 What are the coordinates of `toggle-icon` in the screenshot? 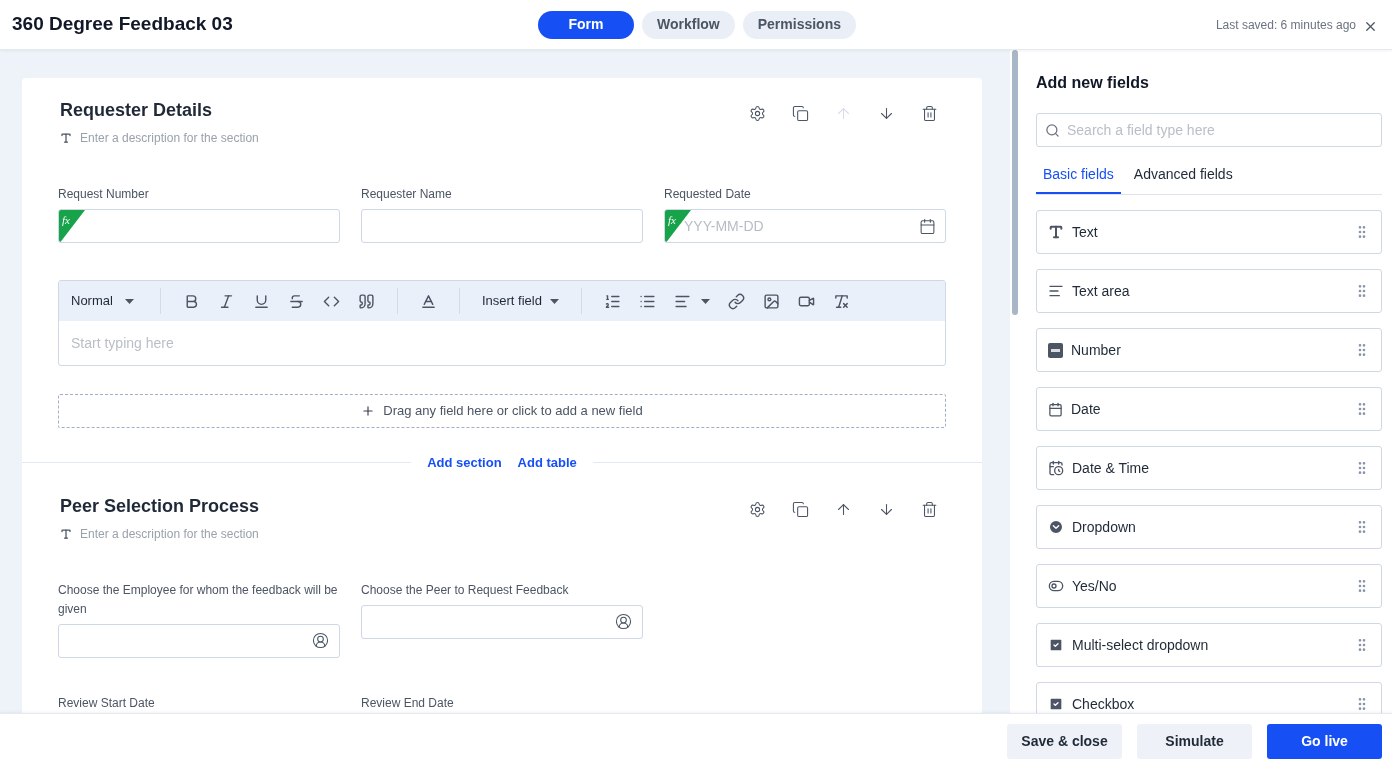 It's located at (1056, 586).